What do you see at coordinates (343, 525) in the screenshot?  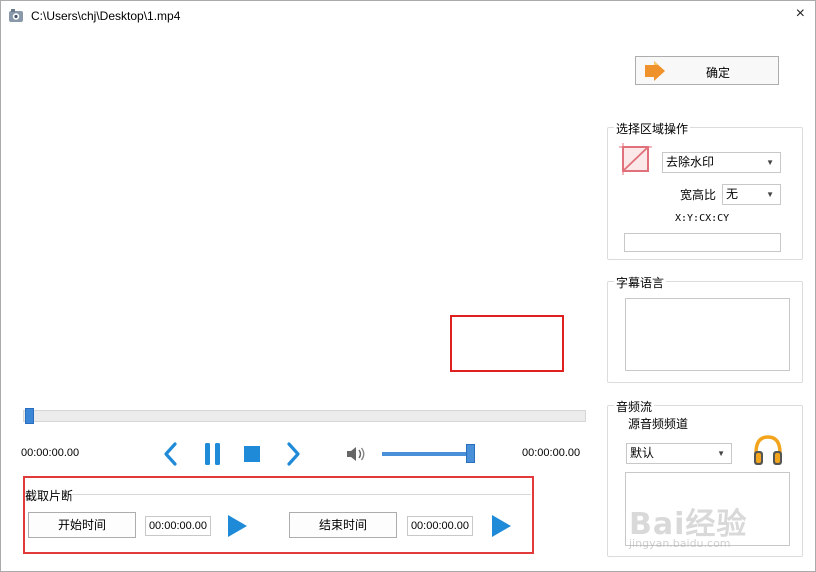 I see `end-time-button: 结束时间` at bounding box center [343, 525].